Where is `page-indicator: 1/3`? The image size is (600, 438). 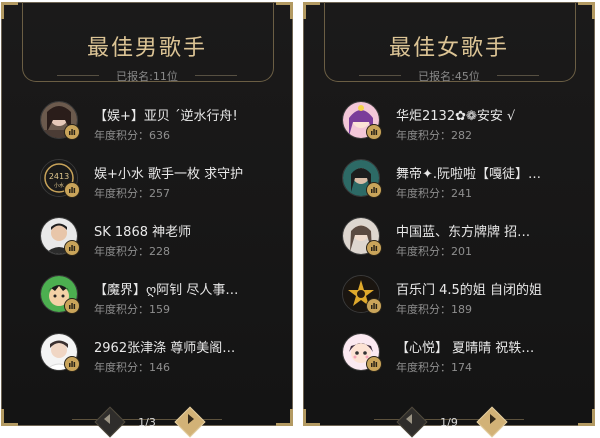 page-indicator: 1/3 is located at coordinates (147, 422).